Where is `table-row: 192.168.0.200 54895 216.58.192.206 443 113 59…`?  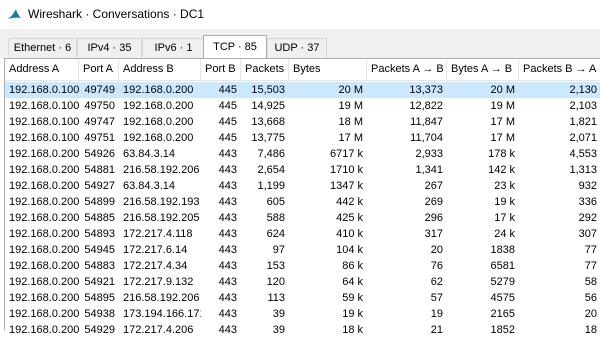 table-row: 192.168.0.200 54895 216.58.192.206 443 113 59… is located at coordinates (302, 298).